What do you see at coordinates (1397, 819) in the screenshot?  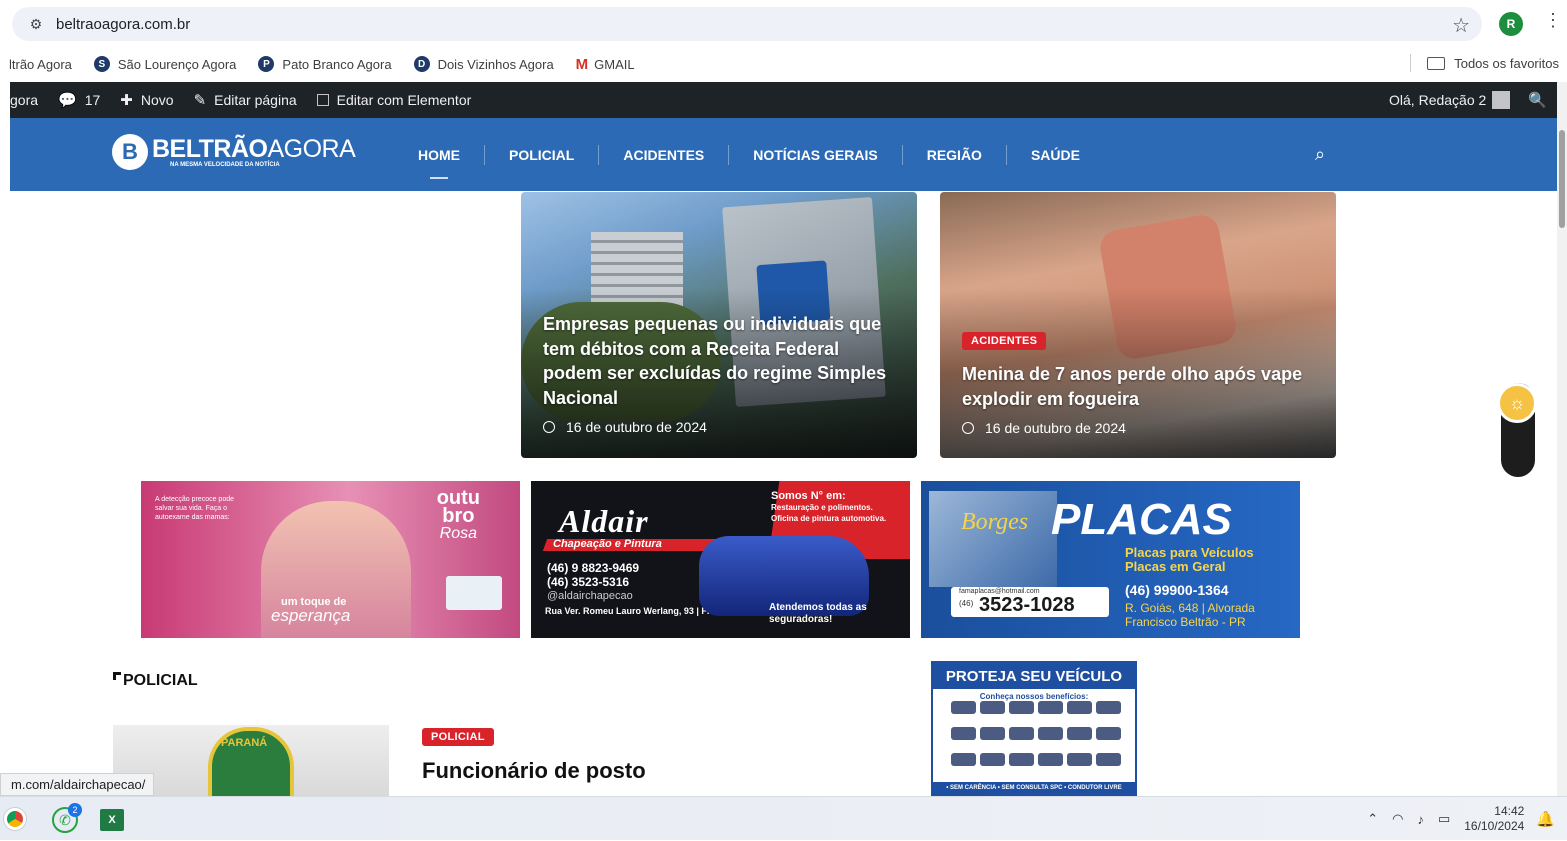 I see `wifi-icon: ◠` at bounding box center [1397, 819].